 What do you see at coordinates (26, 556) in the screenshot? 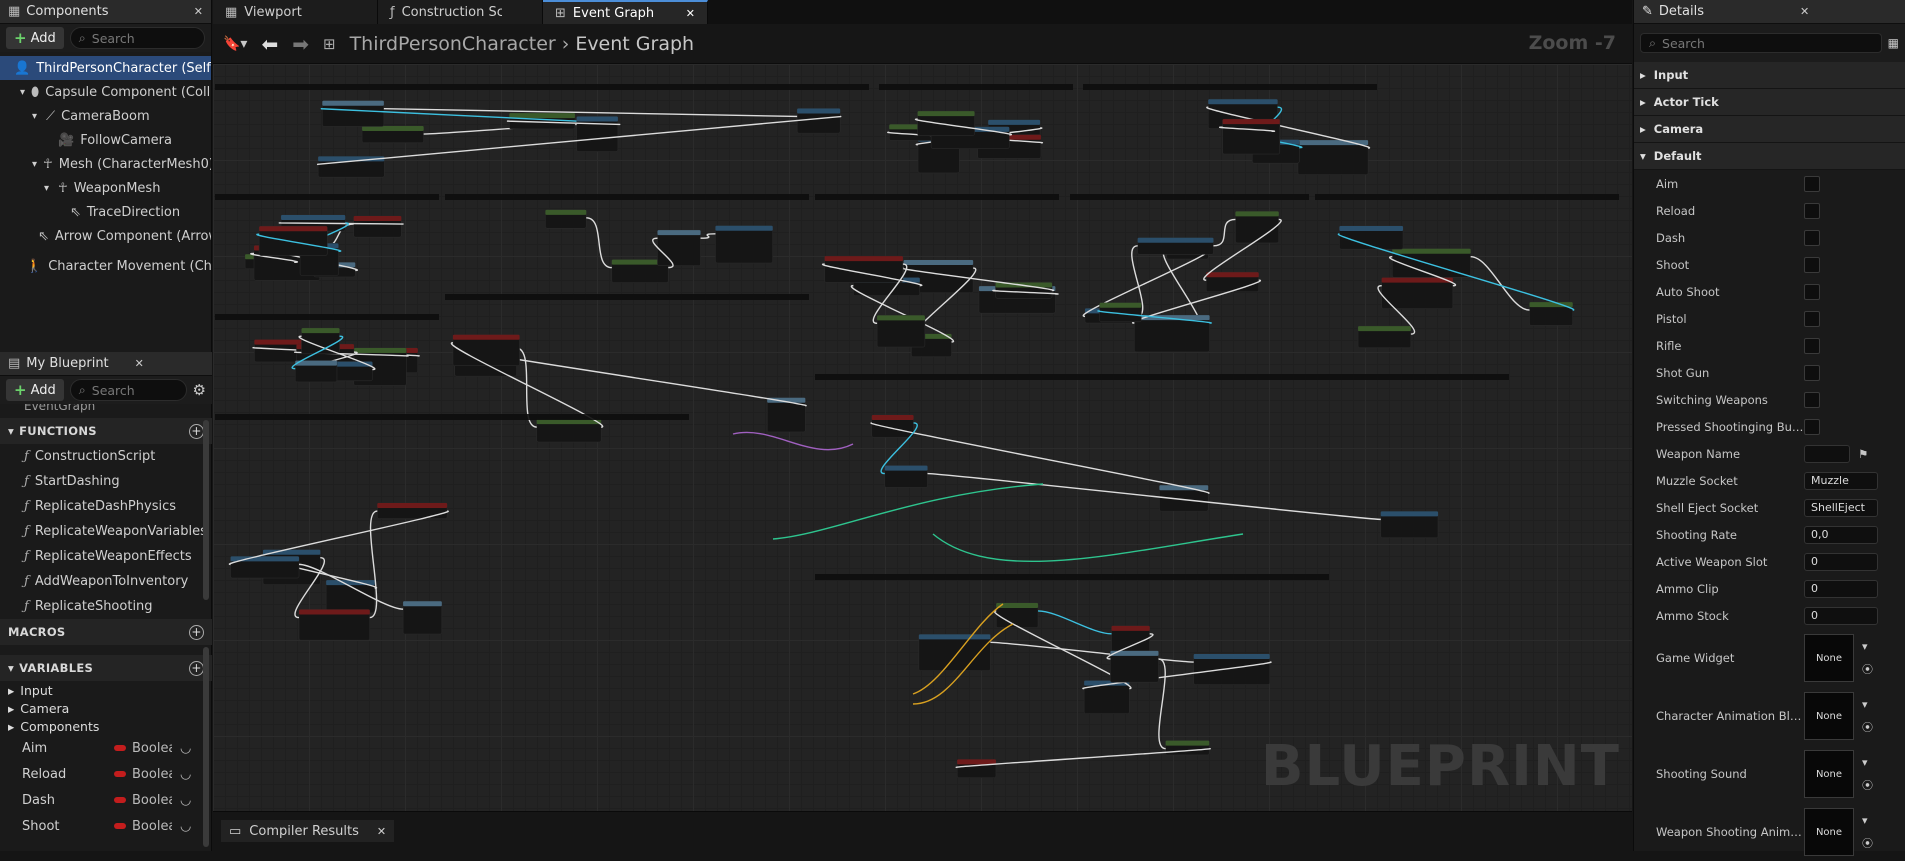
I see `function-icon: ƒ` at bounding box center [26, 556].